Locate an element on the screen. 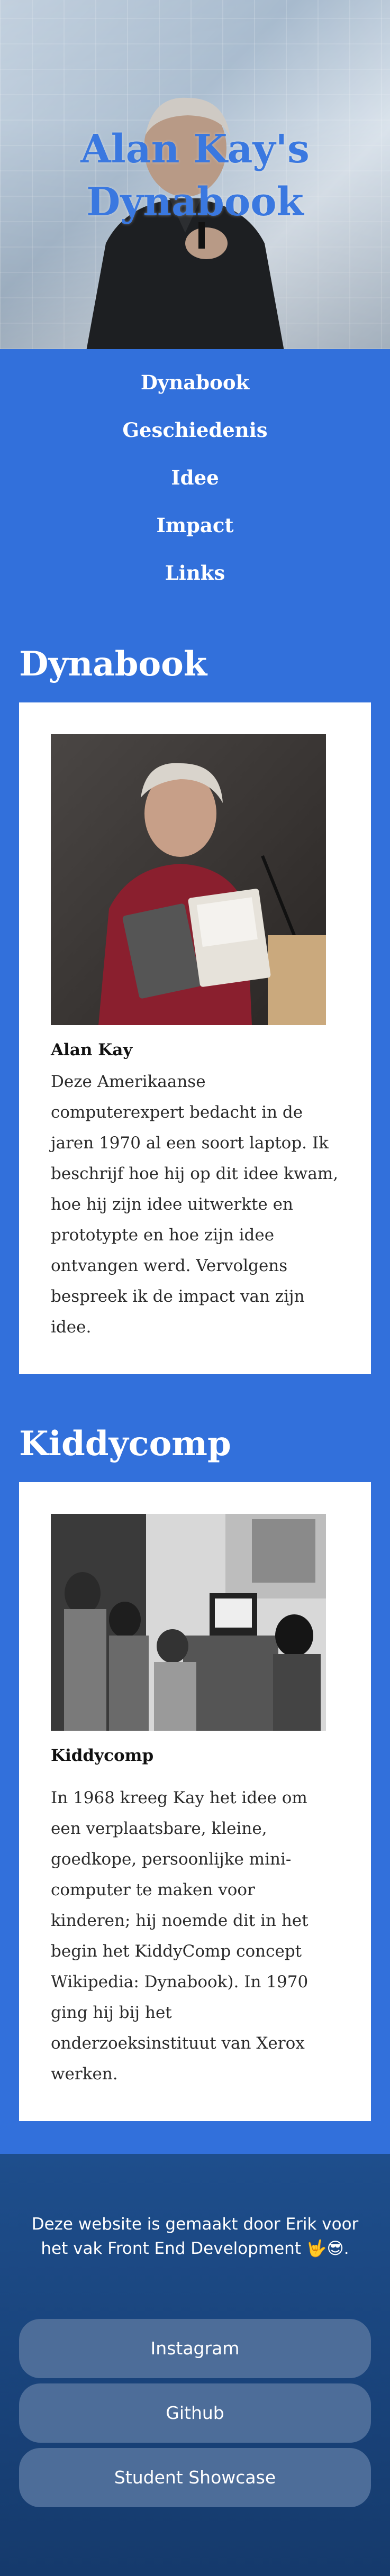 The height and width of the screenshot is (2576, 390). nav-link-idee: Idee is located at coordinates (195, 477).